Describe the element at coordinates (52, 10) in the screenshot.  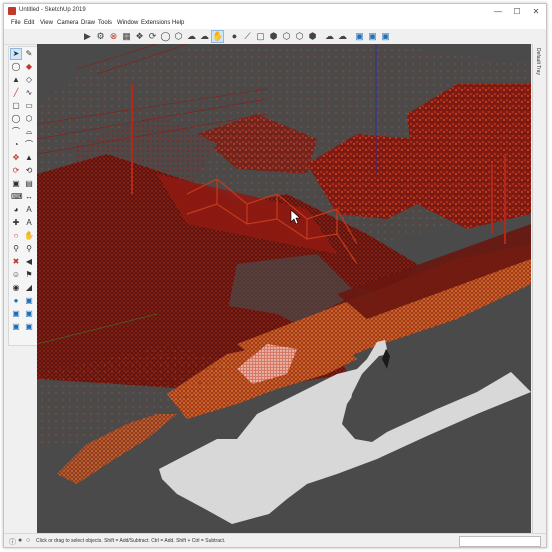
I see `window-title: Untitled - SketchUp 2019` at that location.